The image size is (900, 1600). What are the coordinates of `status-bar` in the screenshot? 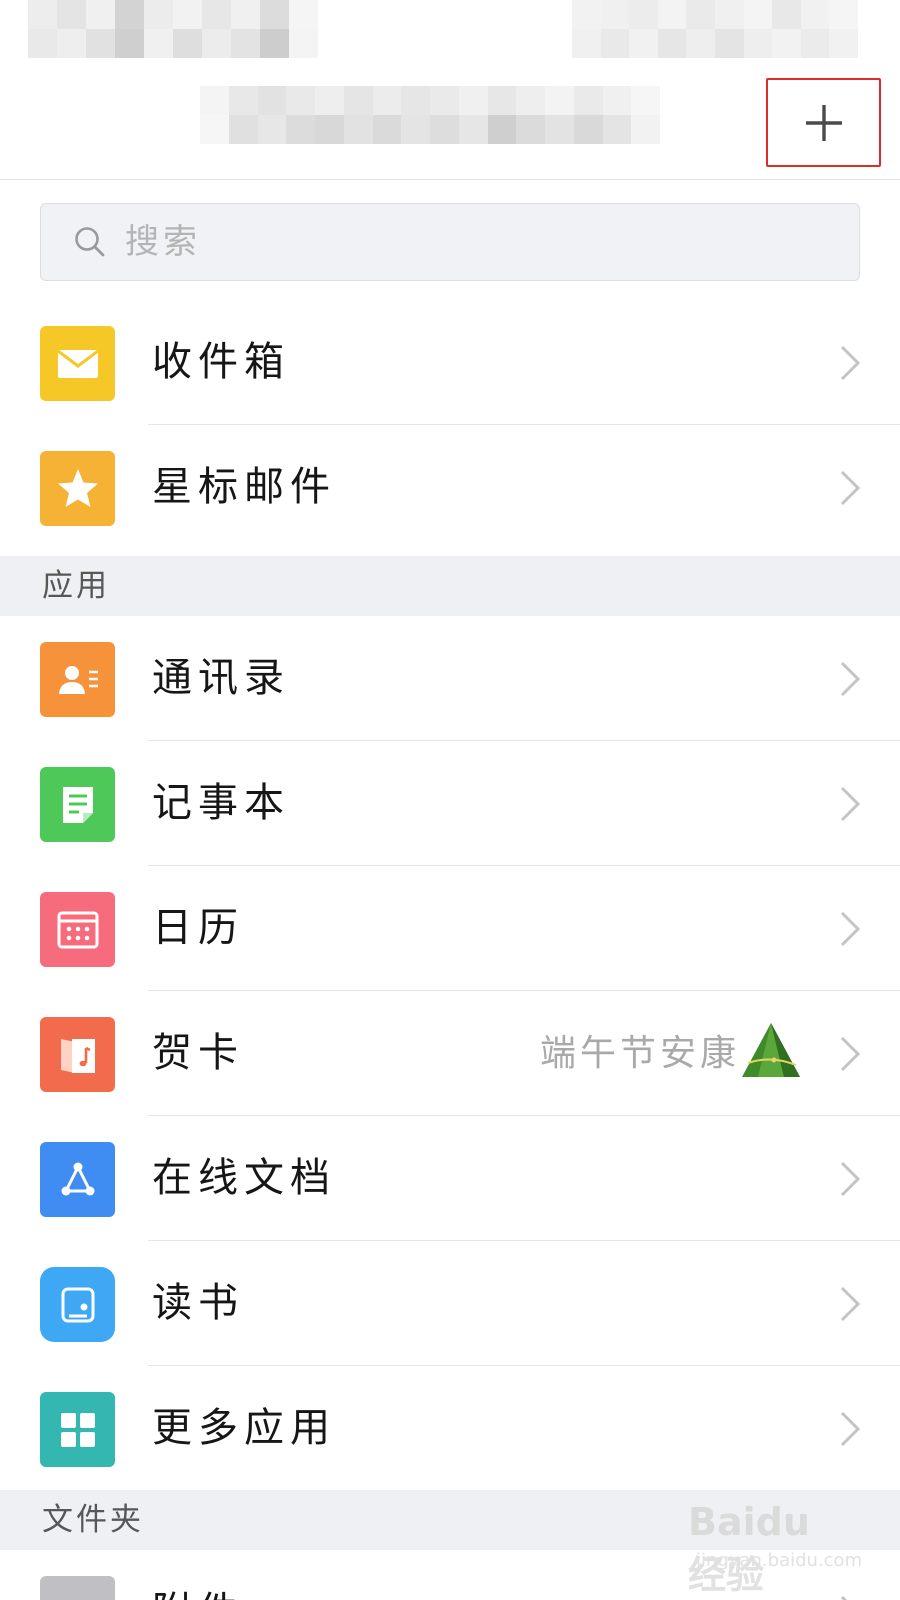 It's located at (450, 35).